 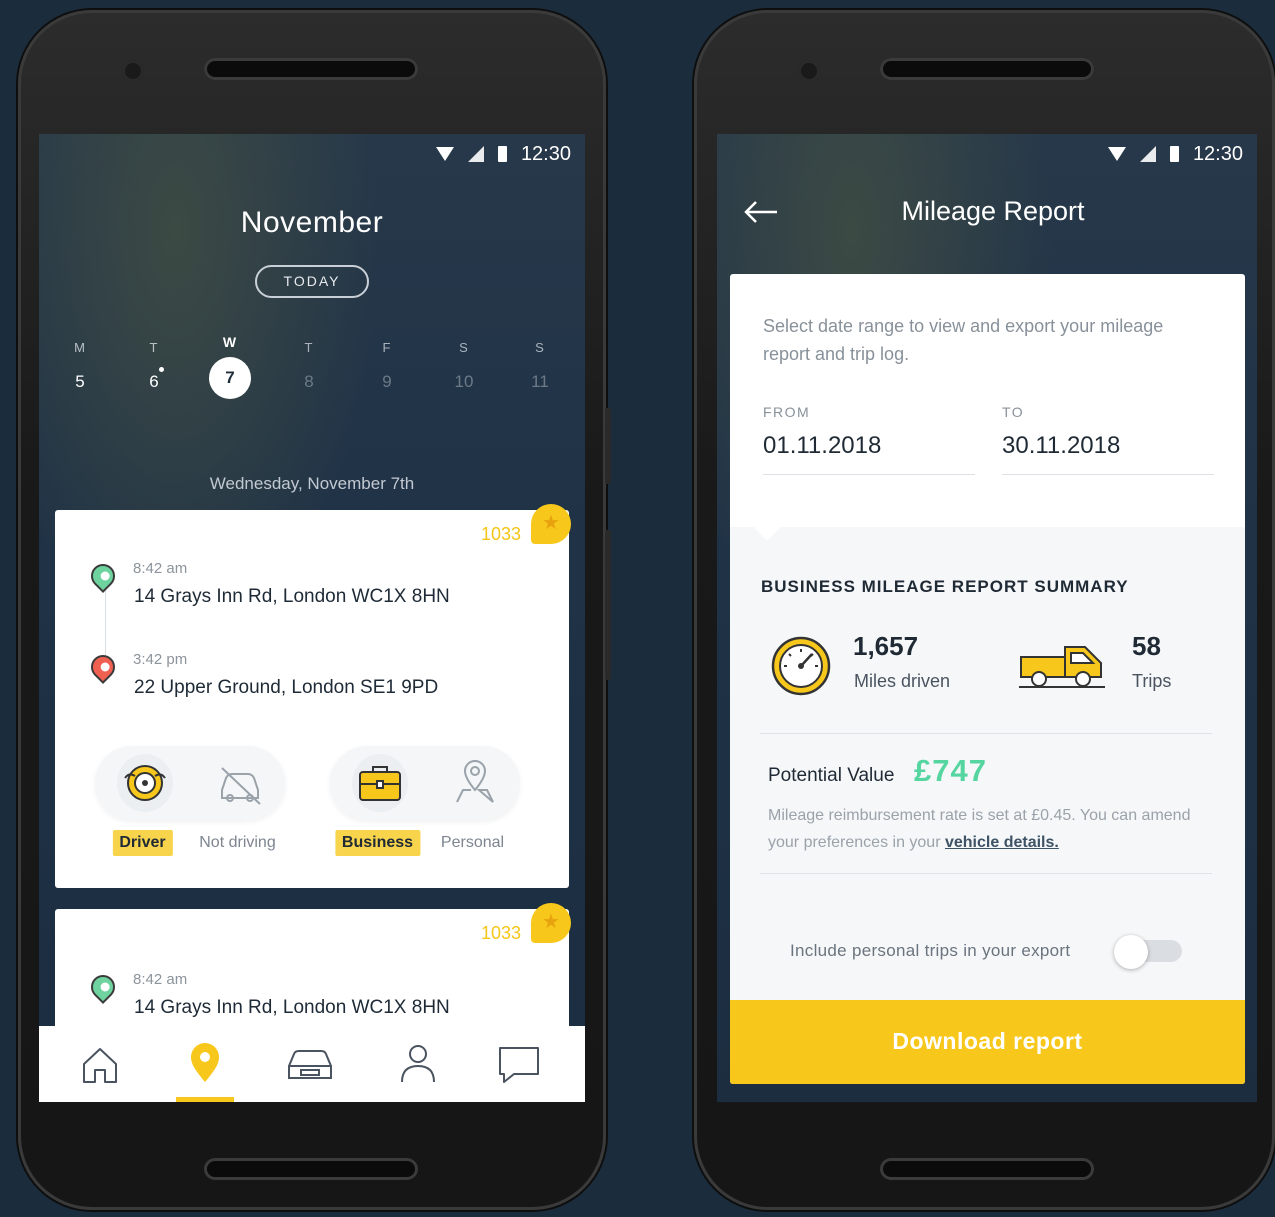 I want to click on bottom-tab-bar, so click(x=312, y=1064).